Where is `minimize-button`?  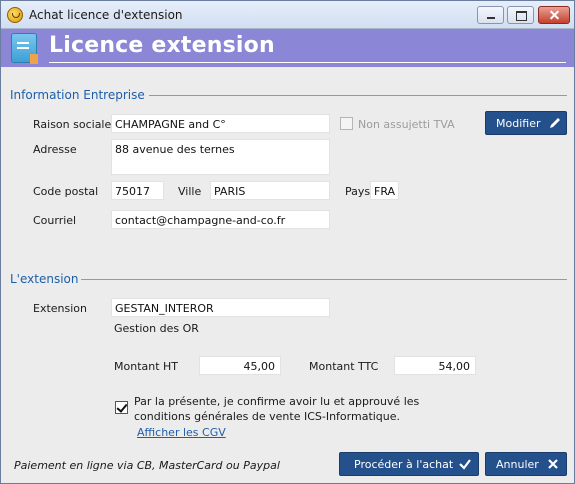
minimize-button is located at coordinates (490, 15).